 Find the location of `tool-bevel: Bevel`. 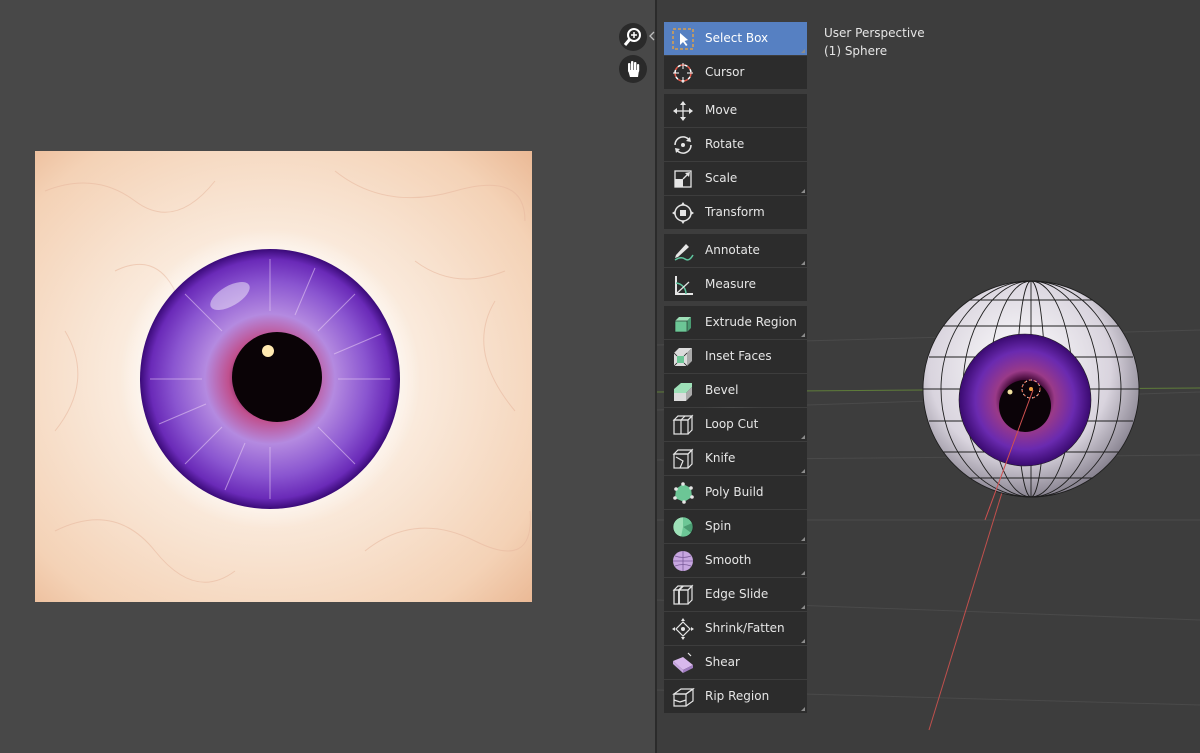

tool-bevel: Bevel is located at coordinates (735, 390).